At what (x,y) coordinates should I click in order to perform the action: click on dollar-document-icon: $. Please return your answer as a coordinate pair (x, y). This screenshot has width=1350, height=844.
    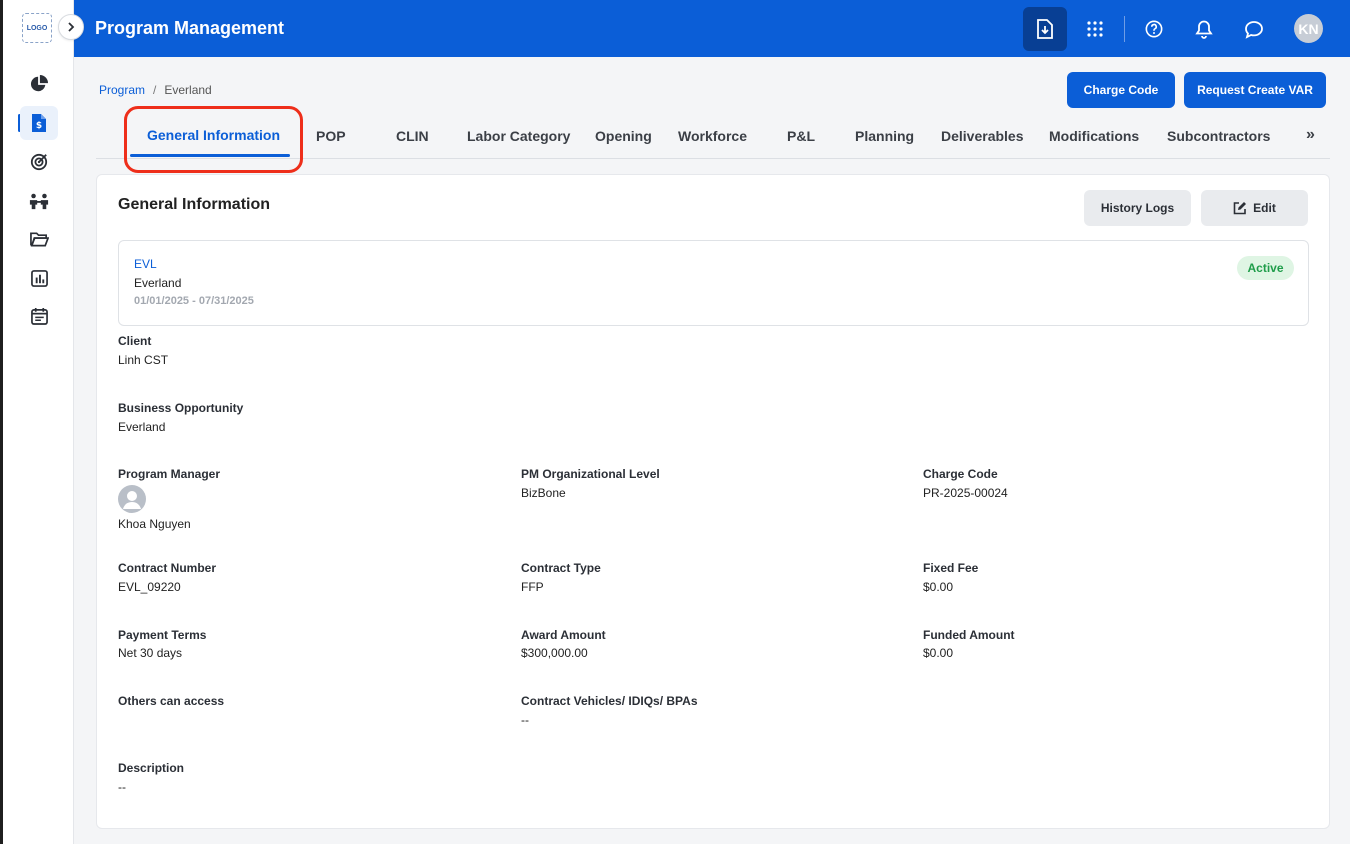
    Looking at the image, I should click on (39, 123).